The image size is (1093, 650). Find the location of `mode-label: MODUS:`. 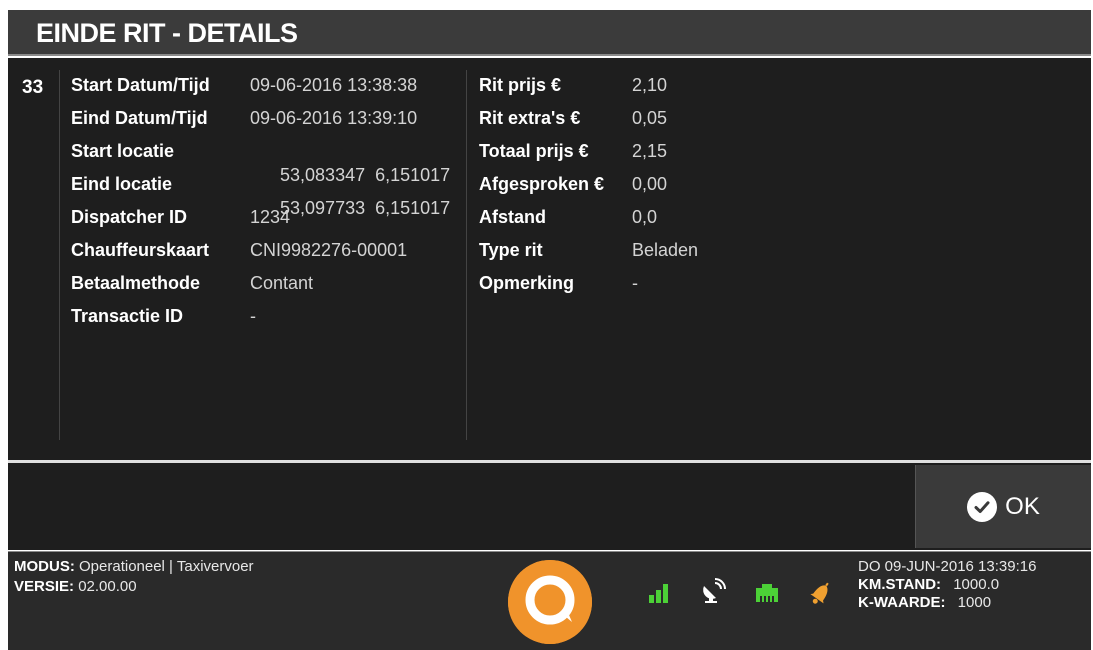

mode-label: MODUS: is located at coordinates (44, 566).